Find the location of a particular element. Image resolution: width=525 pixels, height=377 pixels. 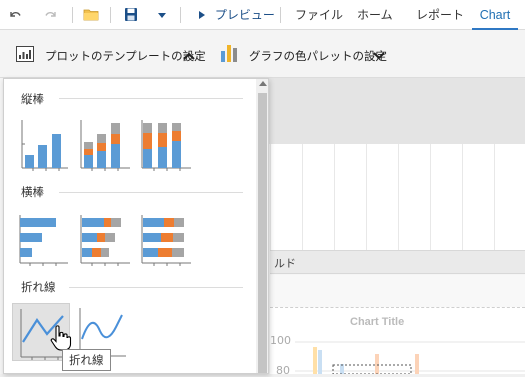

color-palette-icon is located at coordinates (229, 54).